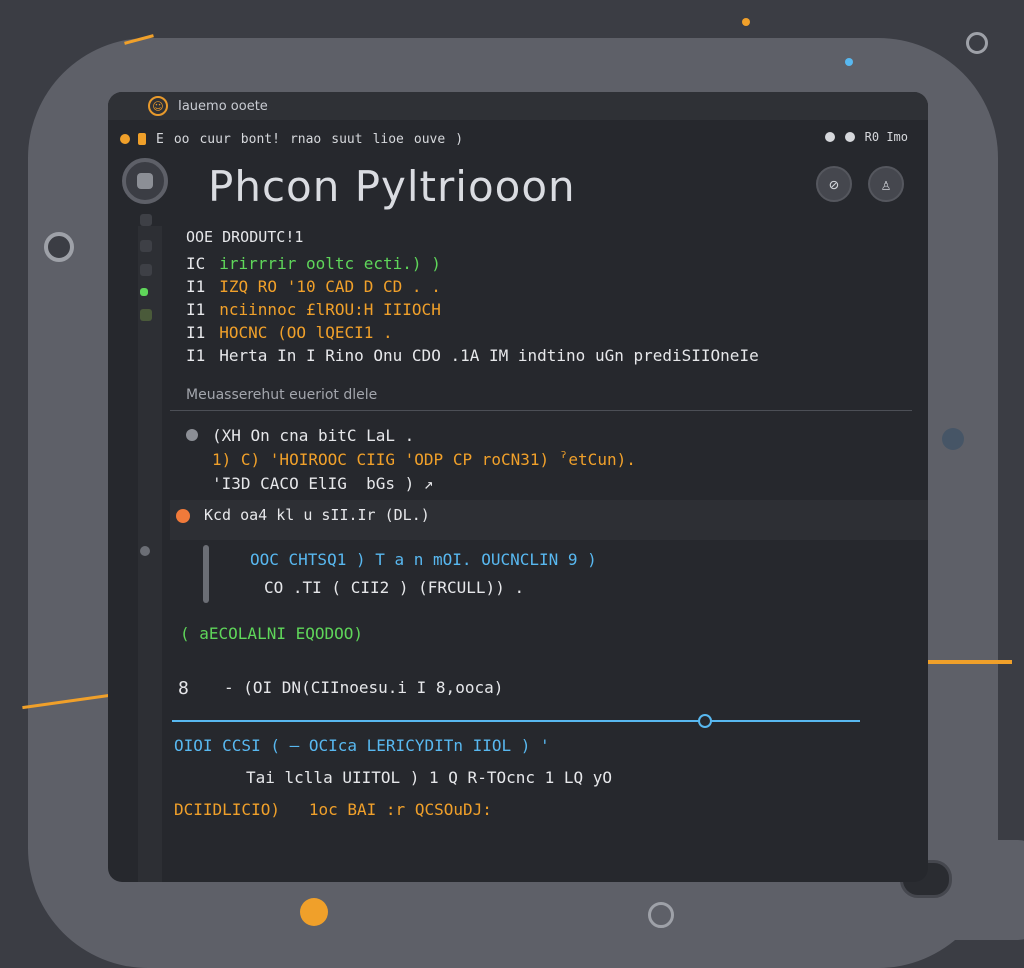 This screenshot has height=968, width=1024. Describe the element at coordinates (317, 515) in the screenshot. I see `result-label: Kcd oa4 kl u sII.Ir (DL.)` at that location.